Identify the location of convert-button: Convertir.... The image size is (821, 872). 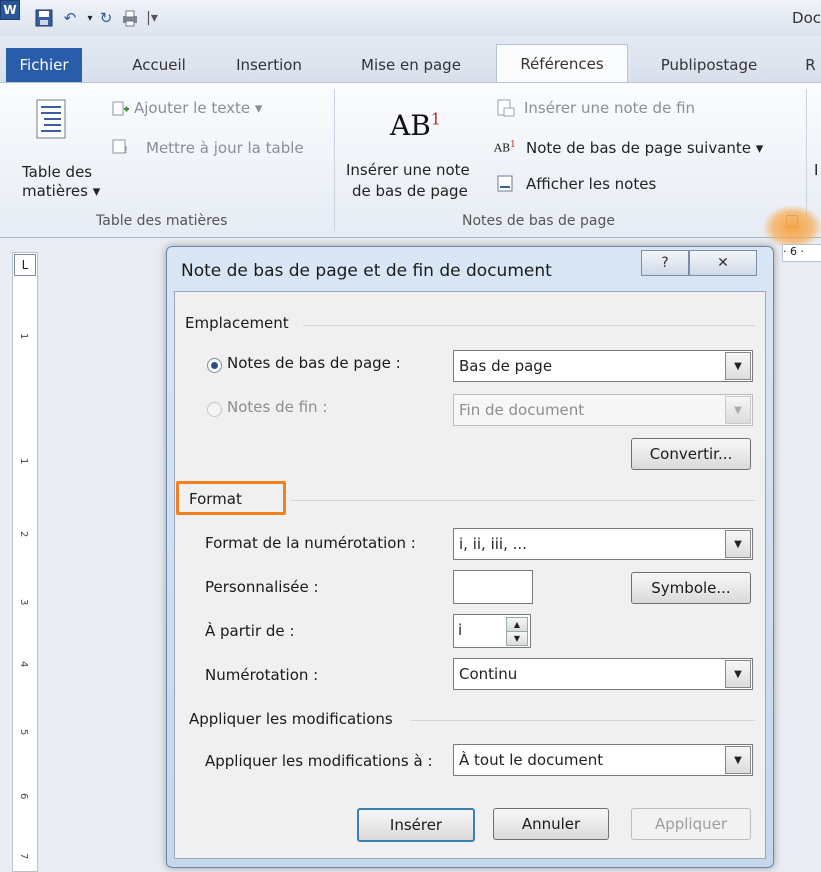
(691, 454).